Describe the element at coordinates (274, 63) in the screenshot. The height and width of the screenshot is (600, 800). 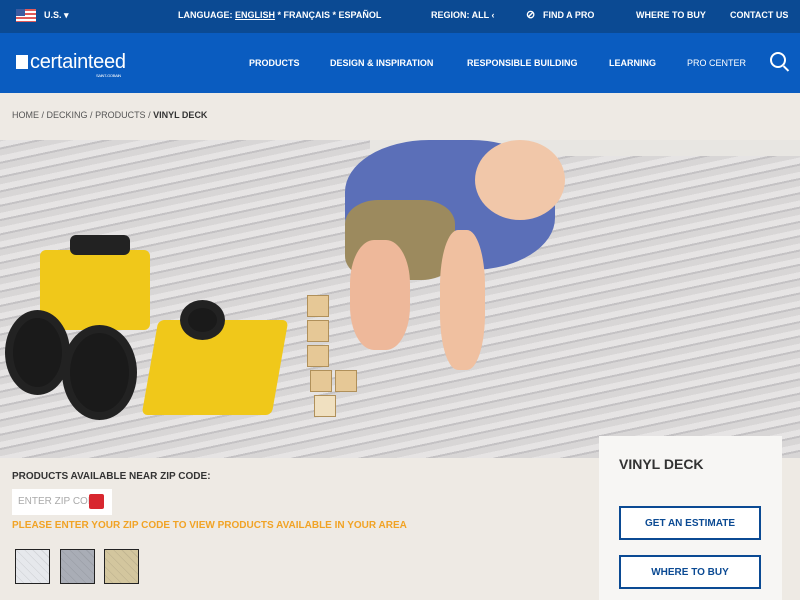
I see `nav-products: PRODUCTS` at that location.